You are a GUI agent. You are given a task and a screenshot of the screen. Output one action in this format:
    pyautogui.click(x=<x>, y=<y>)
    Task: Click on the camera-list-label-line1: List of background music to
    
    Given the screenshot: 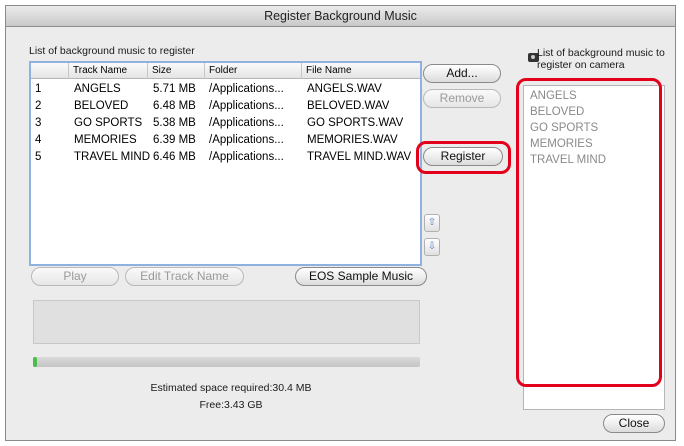 What is the action you would take?
    pyautogui.click(x=601, y=53)
    